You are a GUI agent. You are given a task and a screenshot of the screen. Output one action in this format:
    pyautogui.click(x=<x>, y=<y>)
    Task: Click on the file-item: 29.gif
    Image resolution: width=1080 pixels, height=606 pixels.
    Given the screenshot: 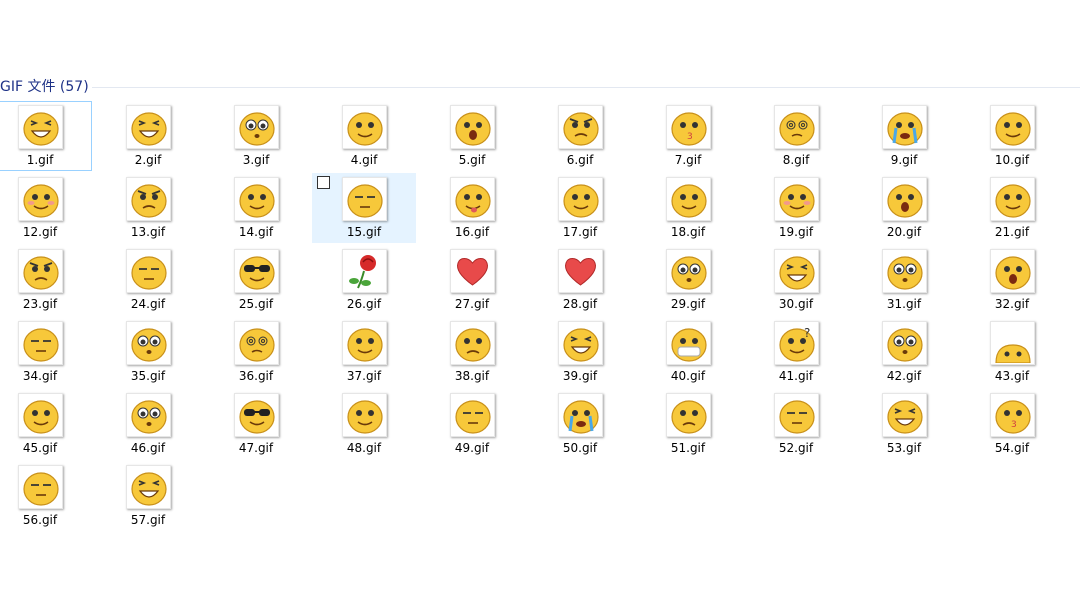 What is the action you would take?
    pyautogui.click(x=688, y=280)
    